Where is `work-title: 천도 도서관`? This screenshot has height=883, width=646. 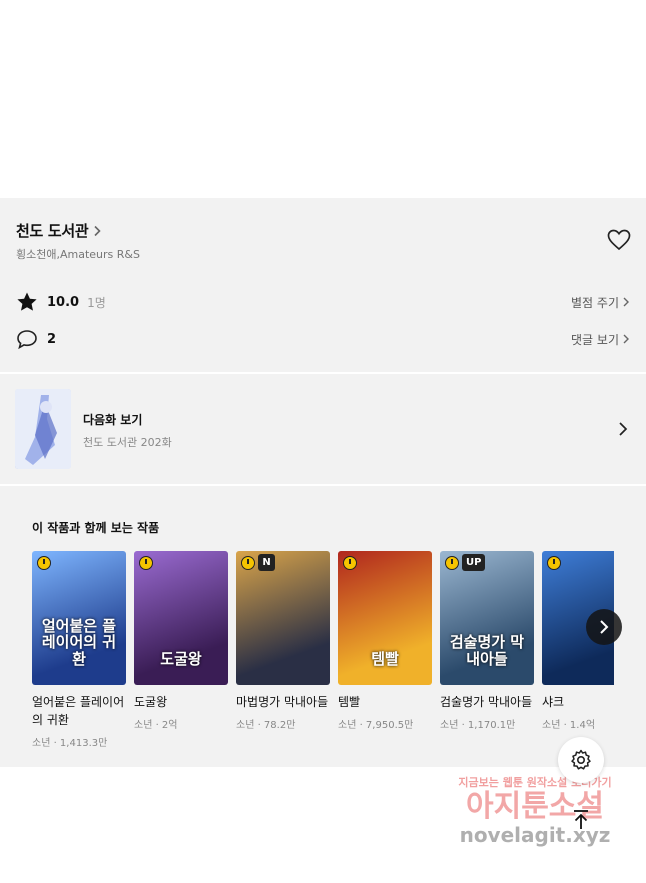 work-title: 천도 도서관 is located at coordinates (52, 231).